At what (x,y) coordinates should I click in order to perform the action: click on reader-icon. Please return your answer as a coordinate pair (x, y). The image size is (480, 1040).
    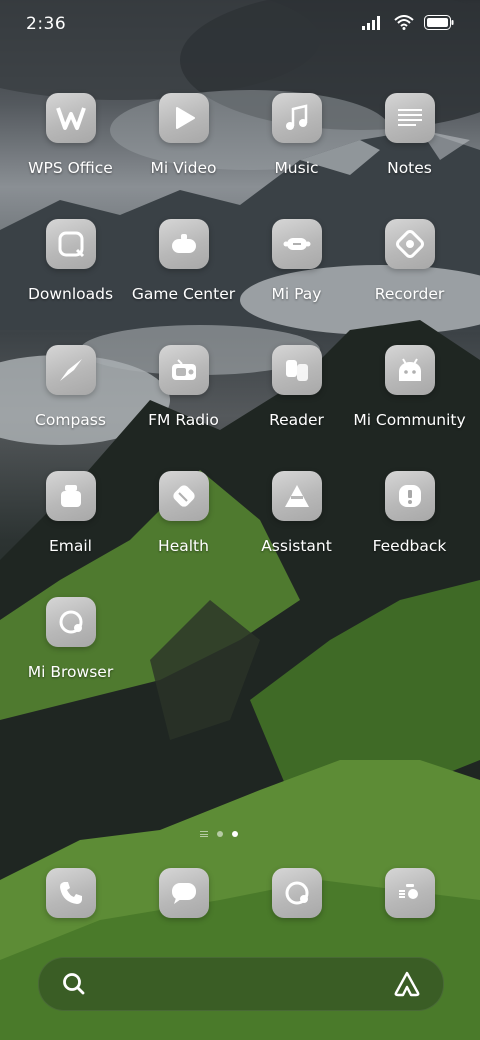
    Looking at the image, I should click on (296, 370).